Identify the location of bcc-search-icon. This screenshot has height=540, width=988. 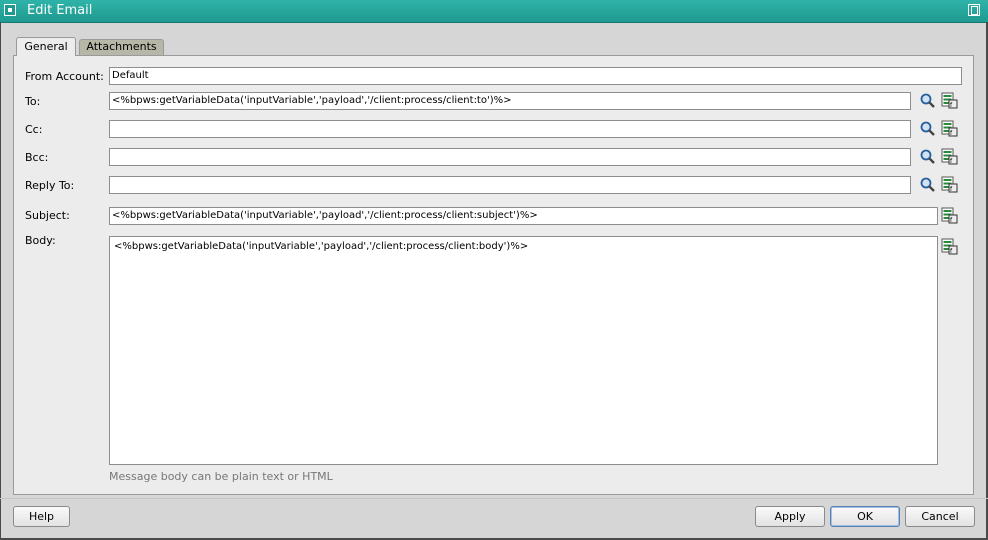
(927, 156).